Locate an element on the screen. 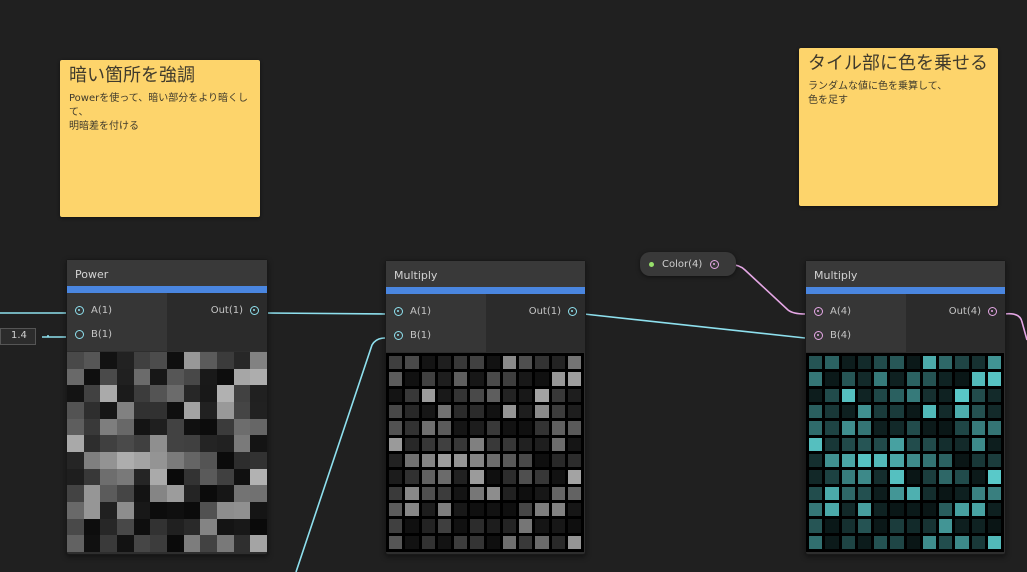  power-b-value-field: 1.4 is located at coordinates (18, 336).